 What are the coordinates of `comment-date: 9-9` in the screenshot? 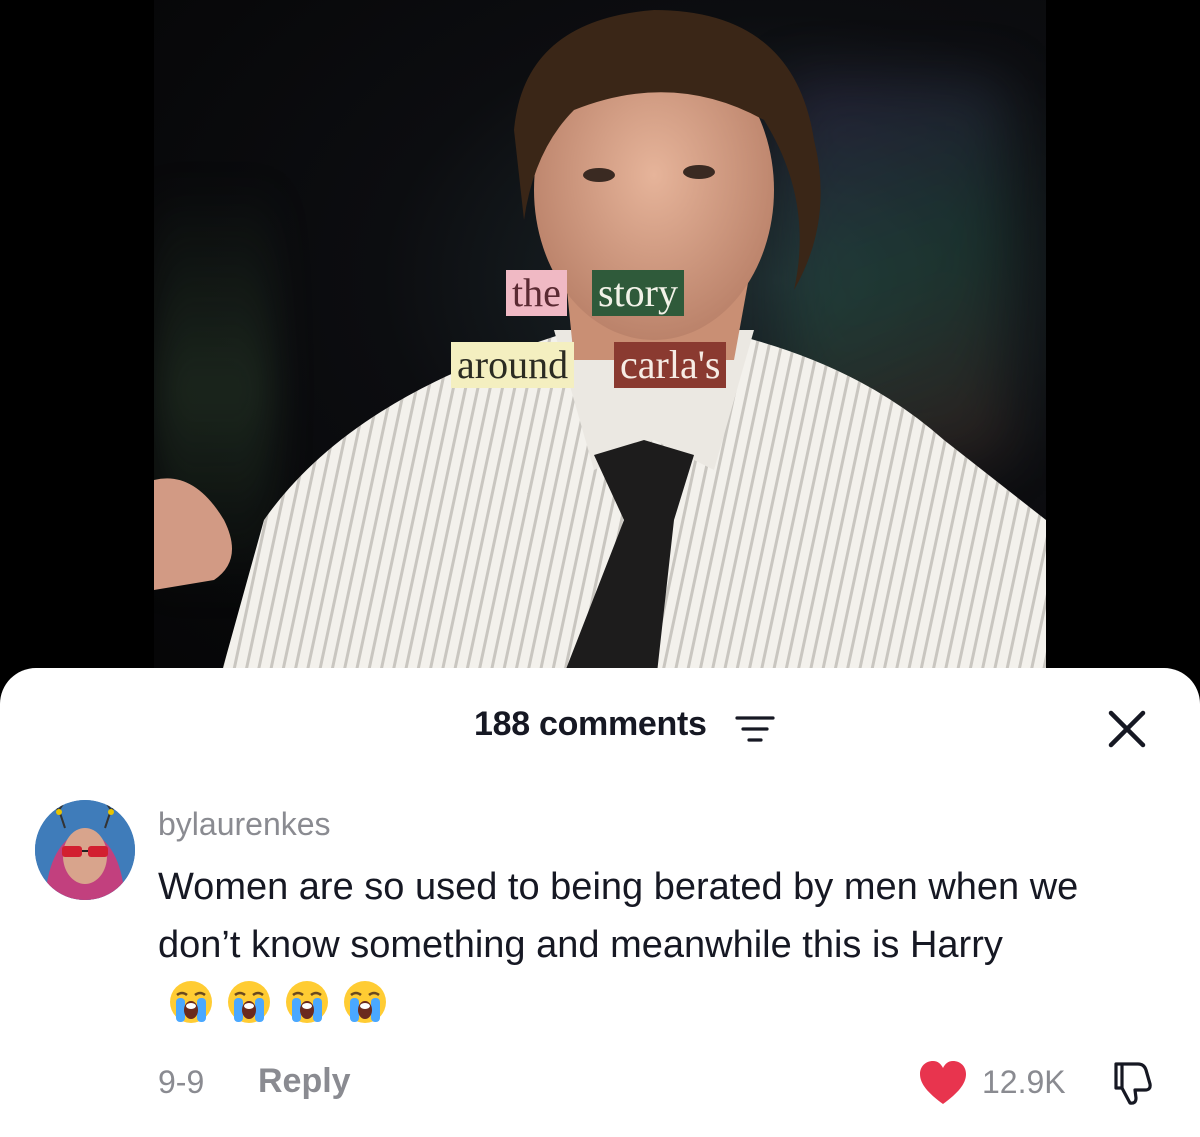 It's located at (181, 1082).